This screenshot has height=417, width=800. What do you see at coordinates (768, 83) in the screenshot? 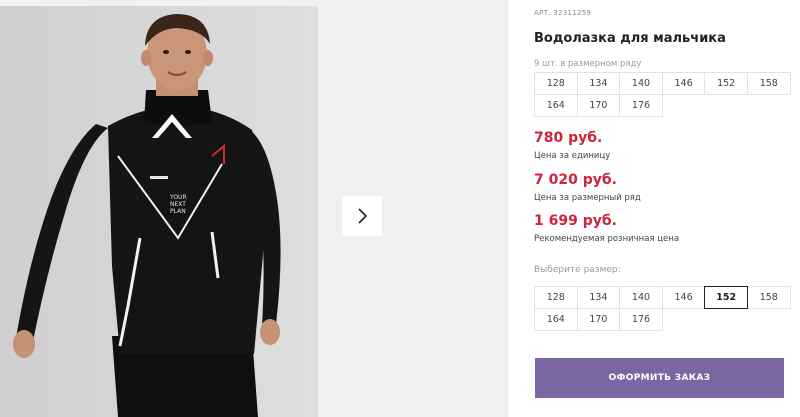
I see `pack-size-cell: 158` at bounding box center [768, 83].